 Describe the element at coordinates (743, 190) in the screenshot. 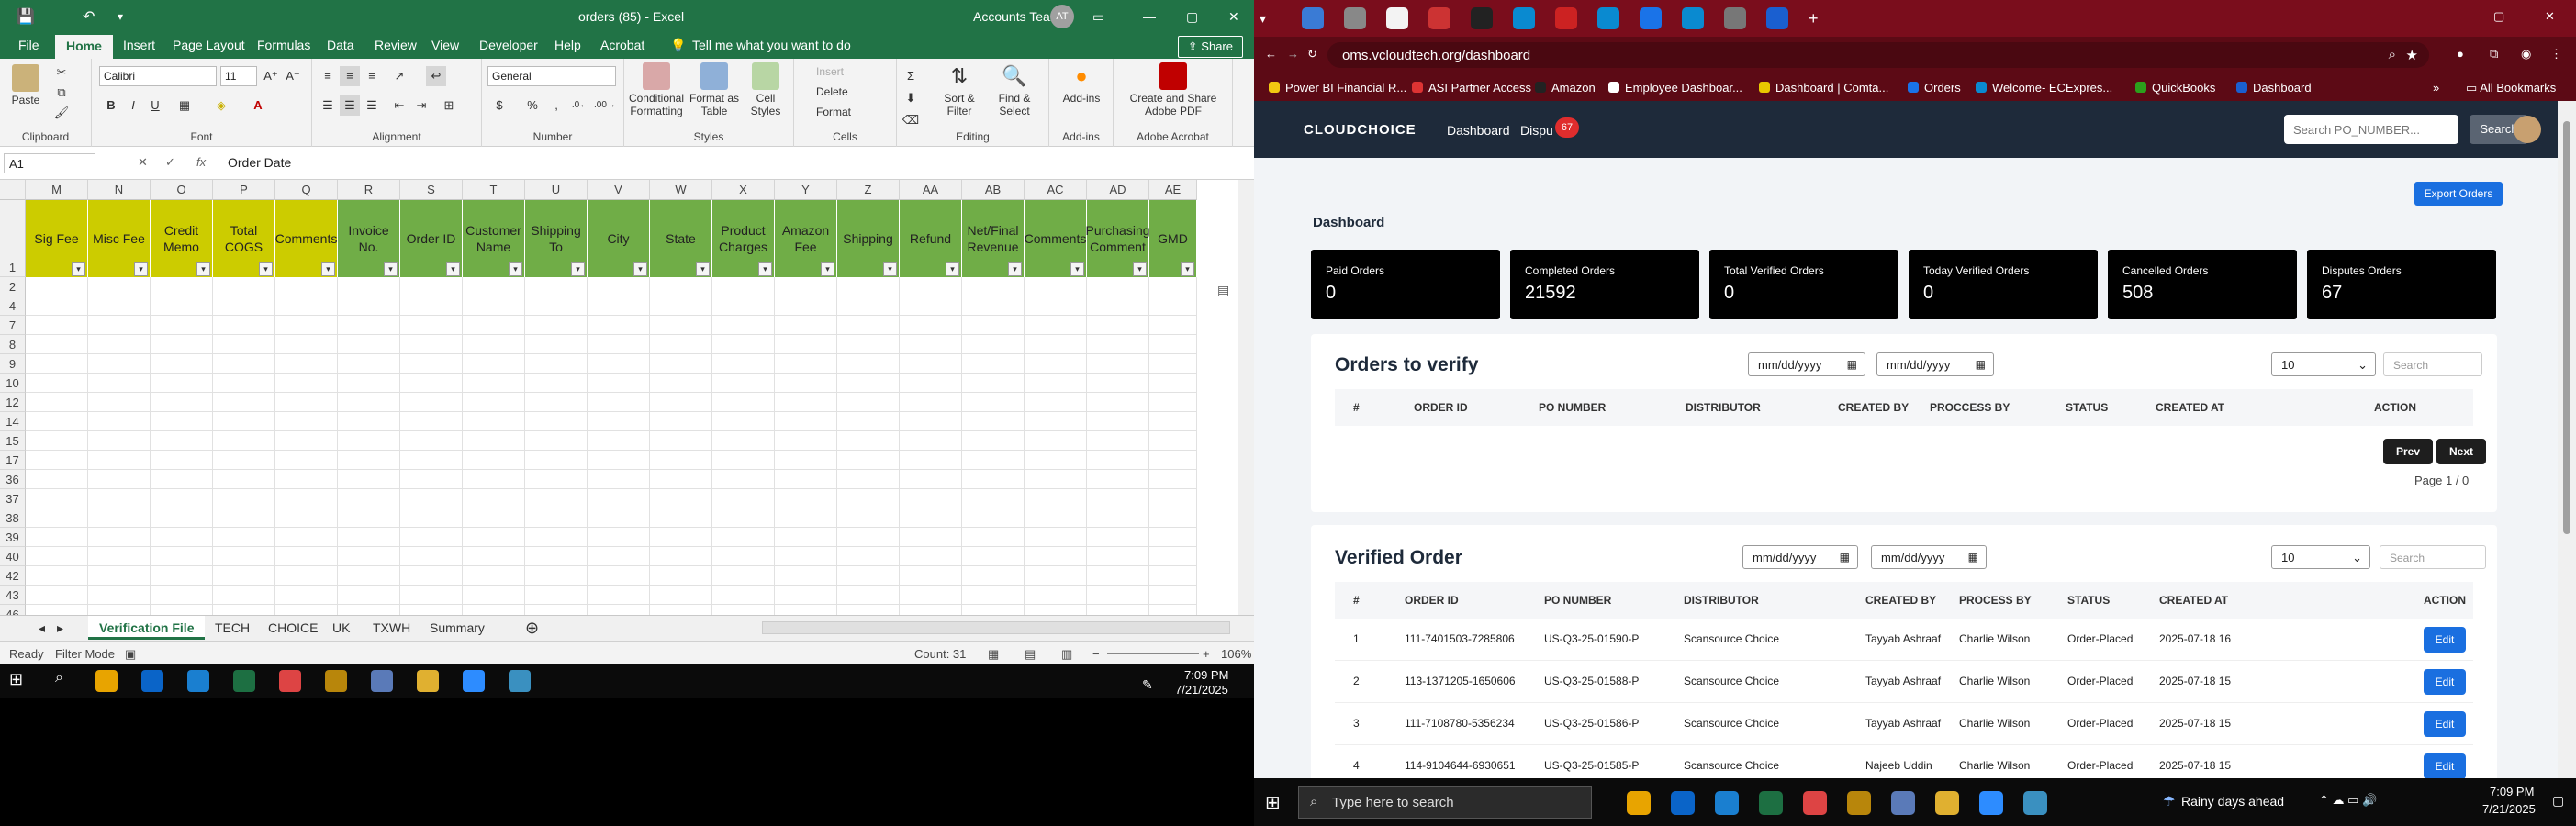

I see `column-header: X` at that location.